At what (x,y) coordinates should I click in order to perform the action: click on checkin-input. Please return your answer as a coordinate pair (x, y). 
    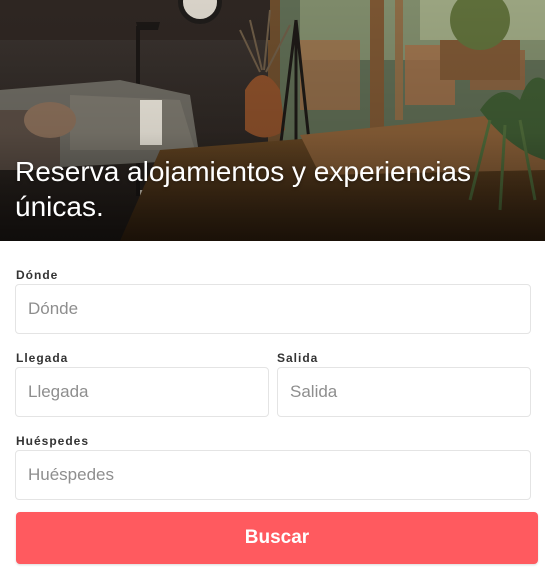
    Looking at the image, I should click on (142, 392).